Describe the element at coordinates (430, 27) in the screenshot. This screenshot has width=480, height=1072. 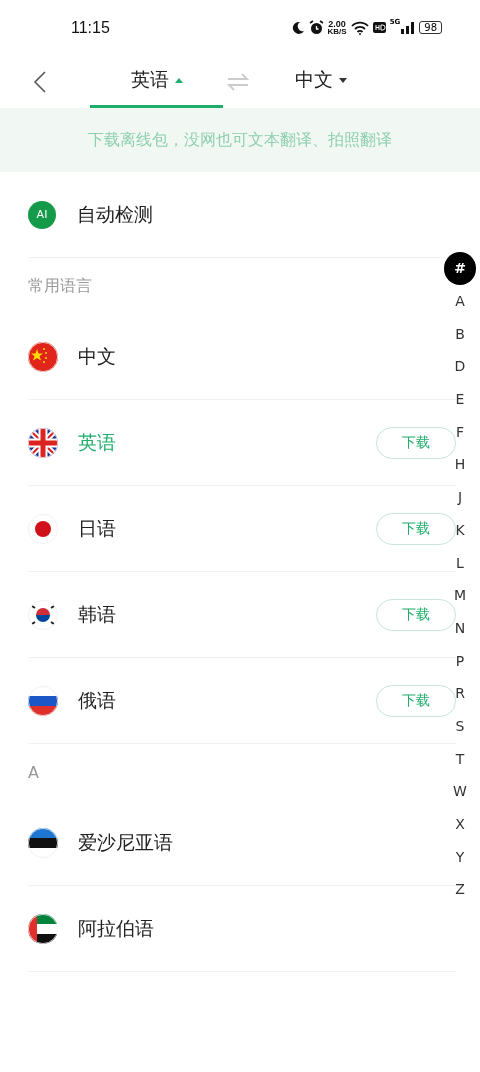
I see `battery-indicator: 98` at that location.